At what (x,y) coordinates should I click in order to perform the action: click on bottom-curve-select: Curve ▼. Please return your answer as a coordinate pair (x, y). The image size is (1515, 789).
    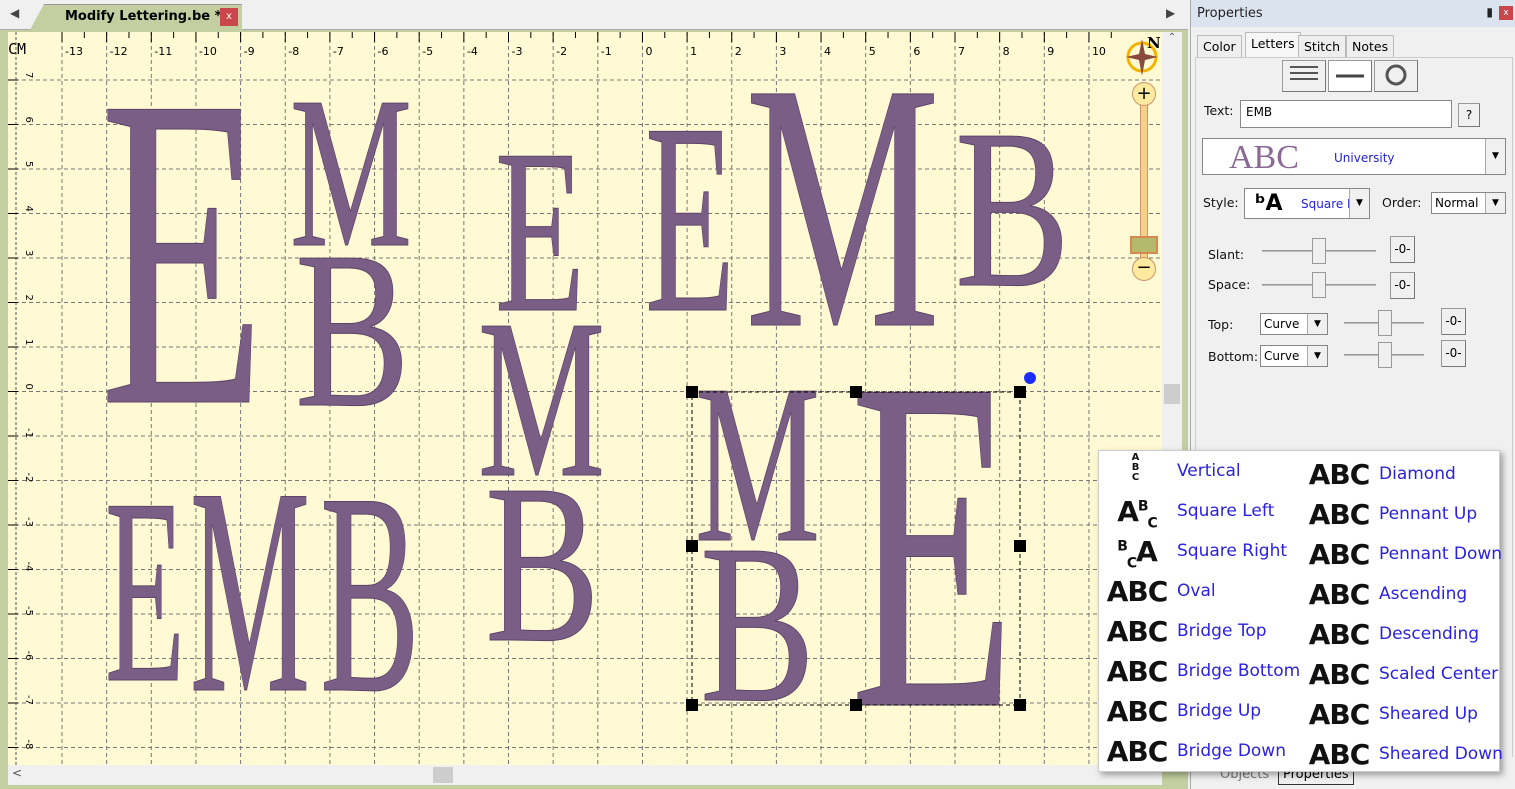
    Looking at the image, I should click on (1294, 356).